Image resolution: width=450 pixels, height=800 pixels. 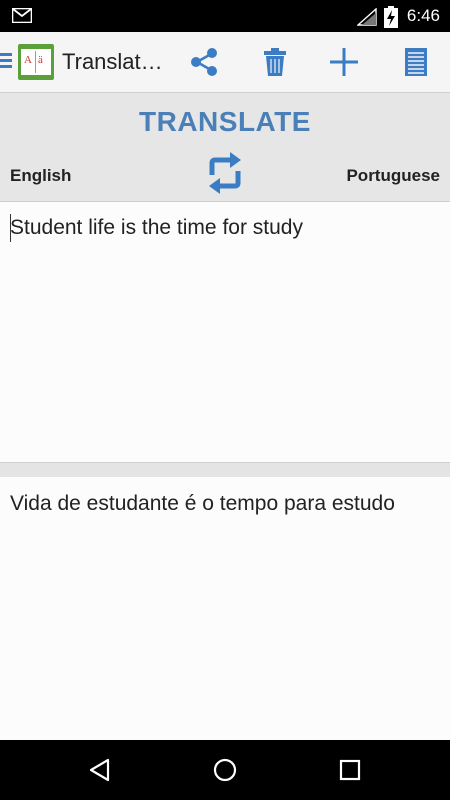 I want to click on document-list-icon, so click(x=416, y=62).